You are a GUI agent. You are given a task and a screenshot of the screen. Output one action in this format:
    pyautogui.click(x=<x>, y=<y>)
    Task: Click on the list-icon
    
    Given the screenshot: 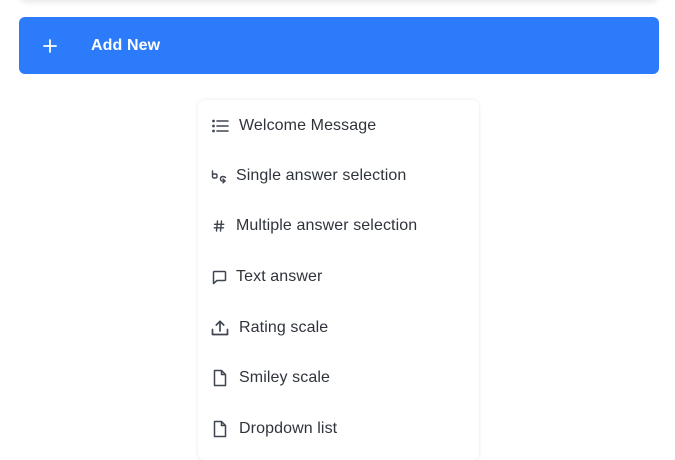 What is the action you would take?
    pyautogui.click(x=220, y=126)
    